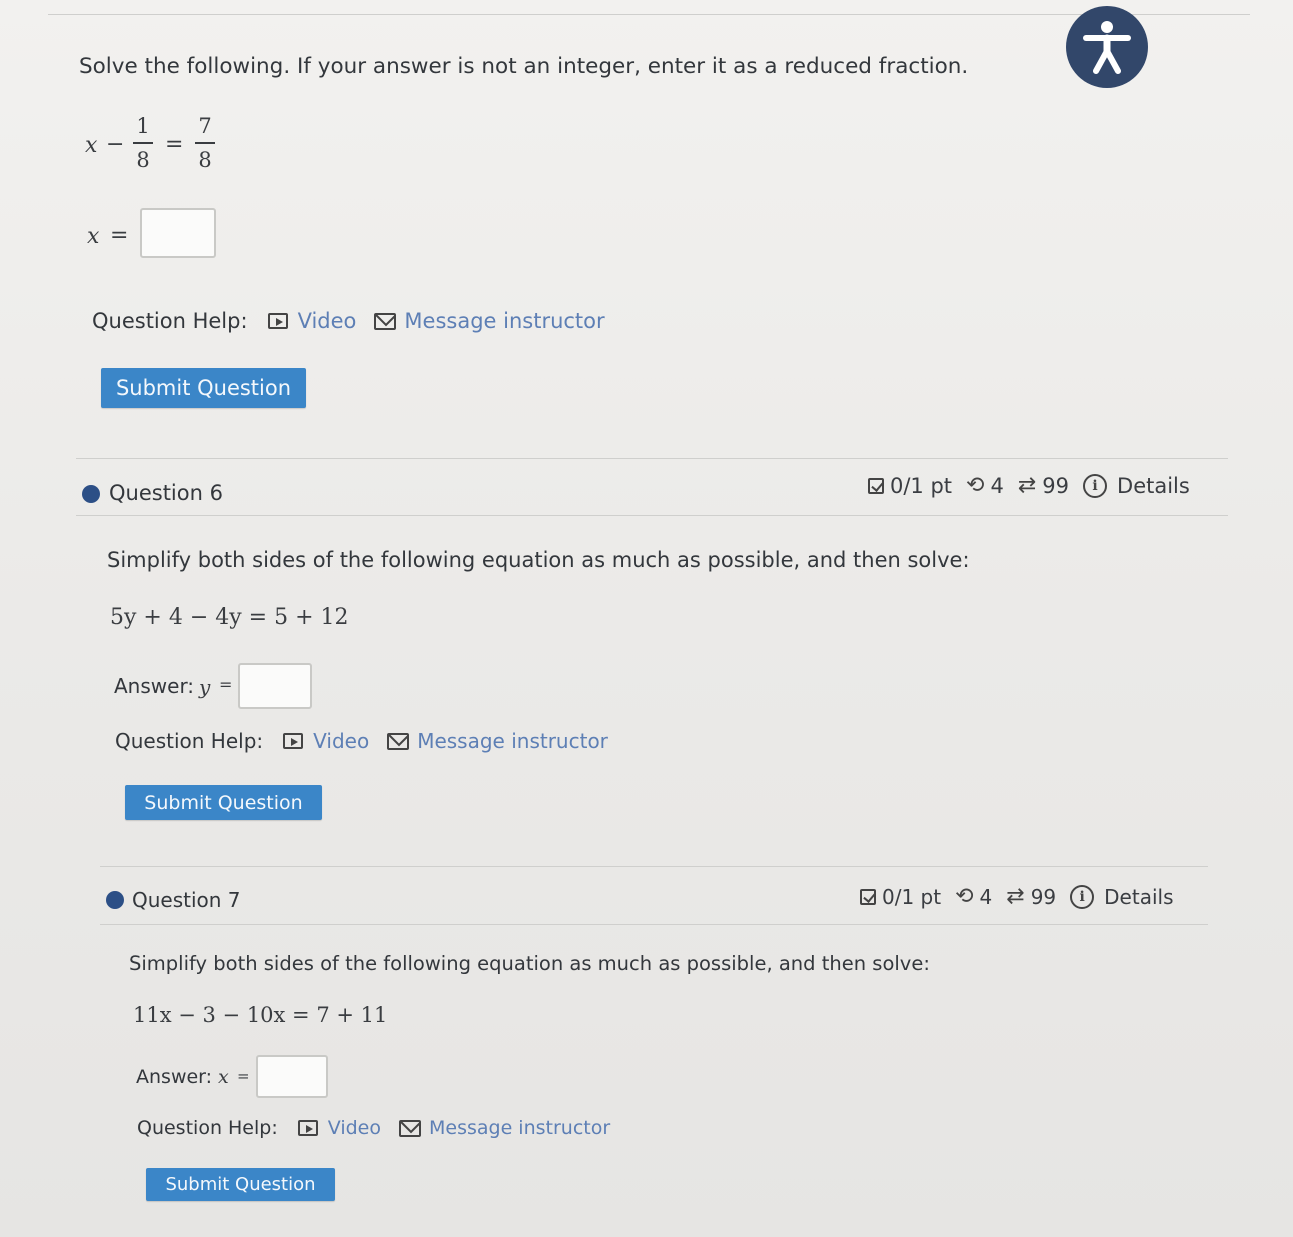 This screenshot has height=1237, width=1293. I want to click on answer-var: x, so click(93, 236).